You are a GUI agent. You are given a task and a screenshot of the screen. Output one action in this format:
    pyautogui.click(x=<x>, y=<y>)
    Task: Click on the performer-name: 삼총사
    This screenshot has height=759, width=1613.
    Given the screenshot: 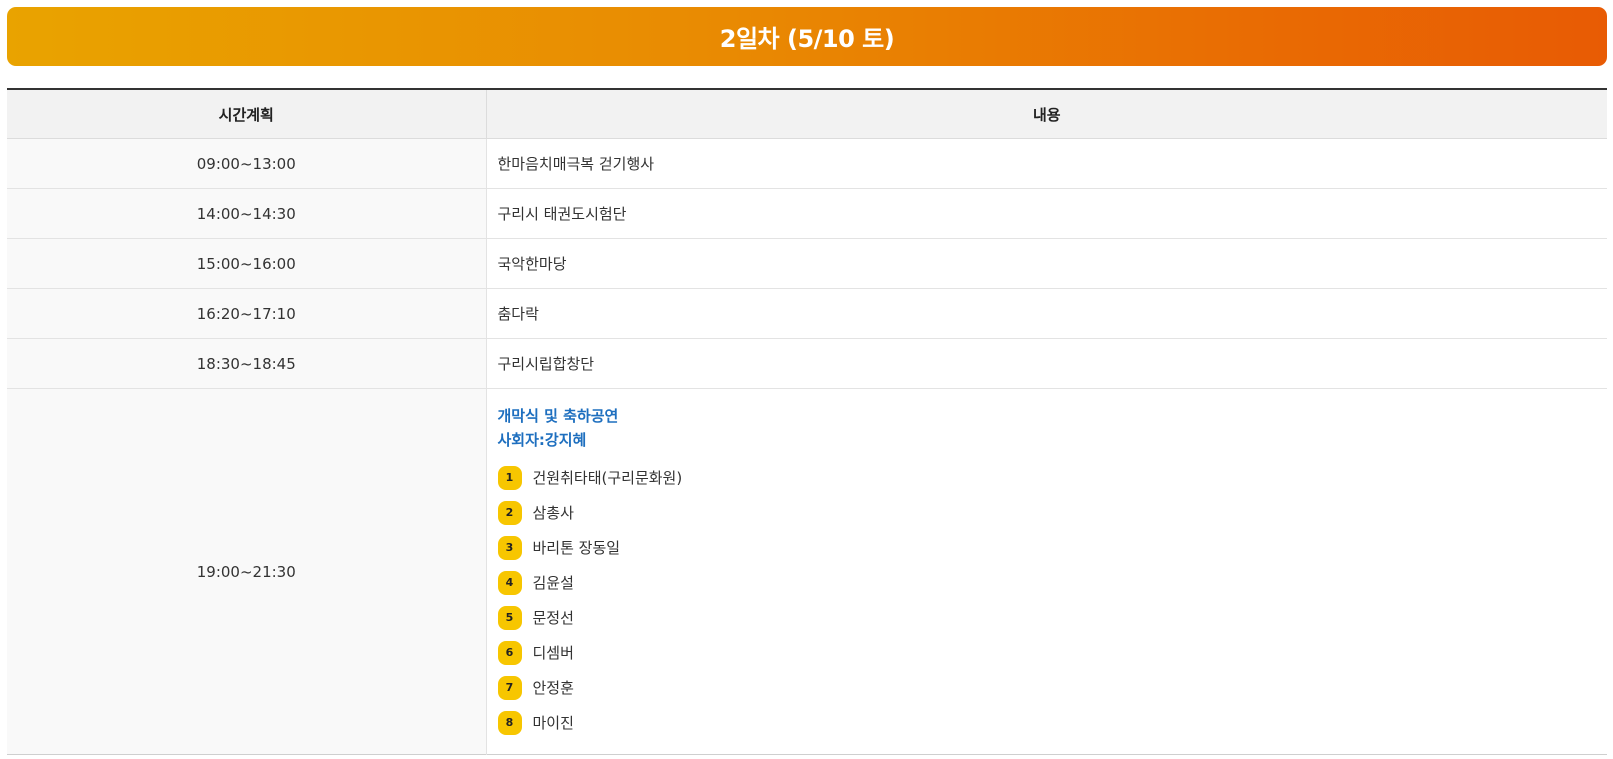 What is the action you would take?
    pyautogui.click(x=553, y=513)
    